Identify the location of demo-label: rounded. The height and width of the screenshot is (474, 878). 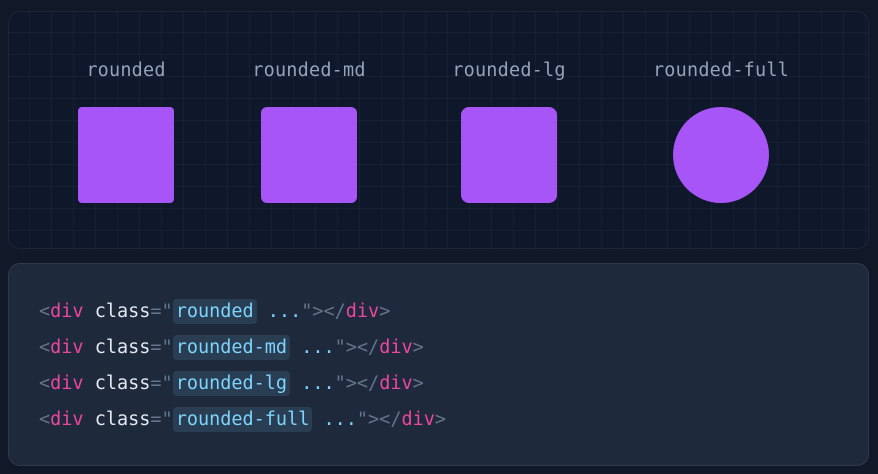
(126, 70).